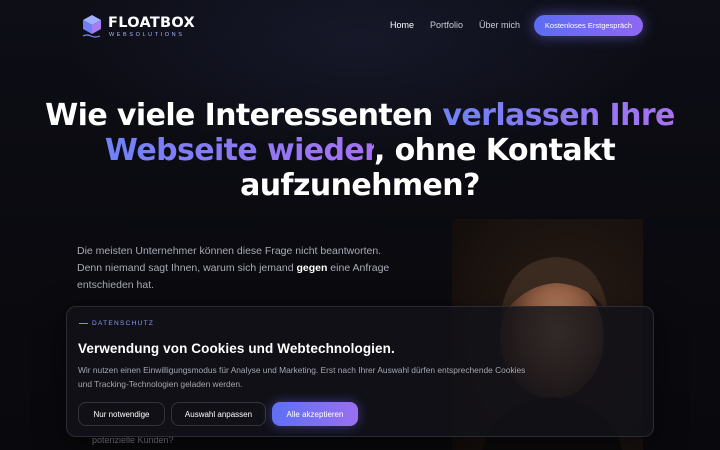  What do you see at coordinates (402, 25) in the screenshot?
I see `nav-home: Home` at bounding box center [402, 25].